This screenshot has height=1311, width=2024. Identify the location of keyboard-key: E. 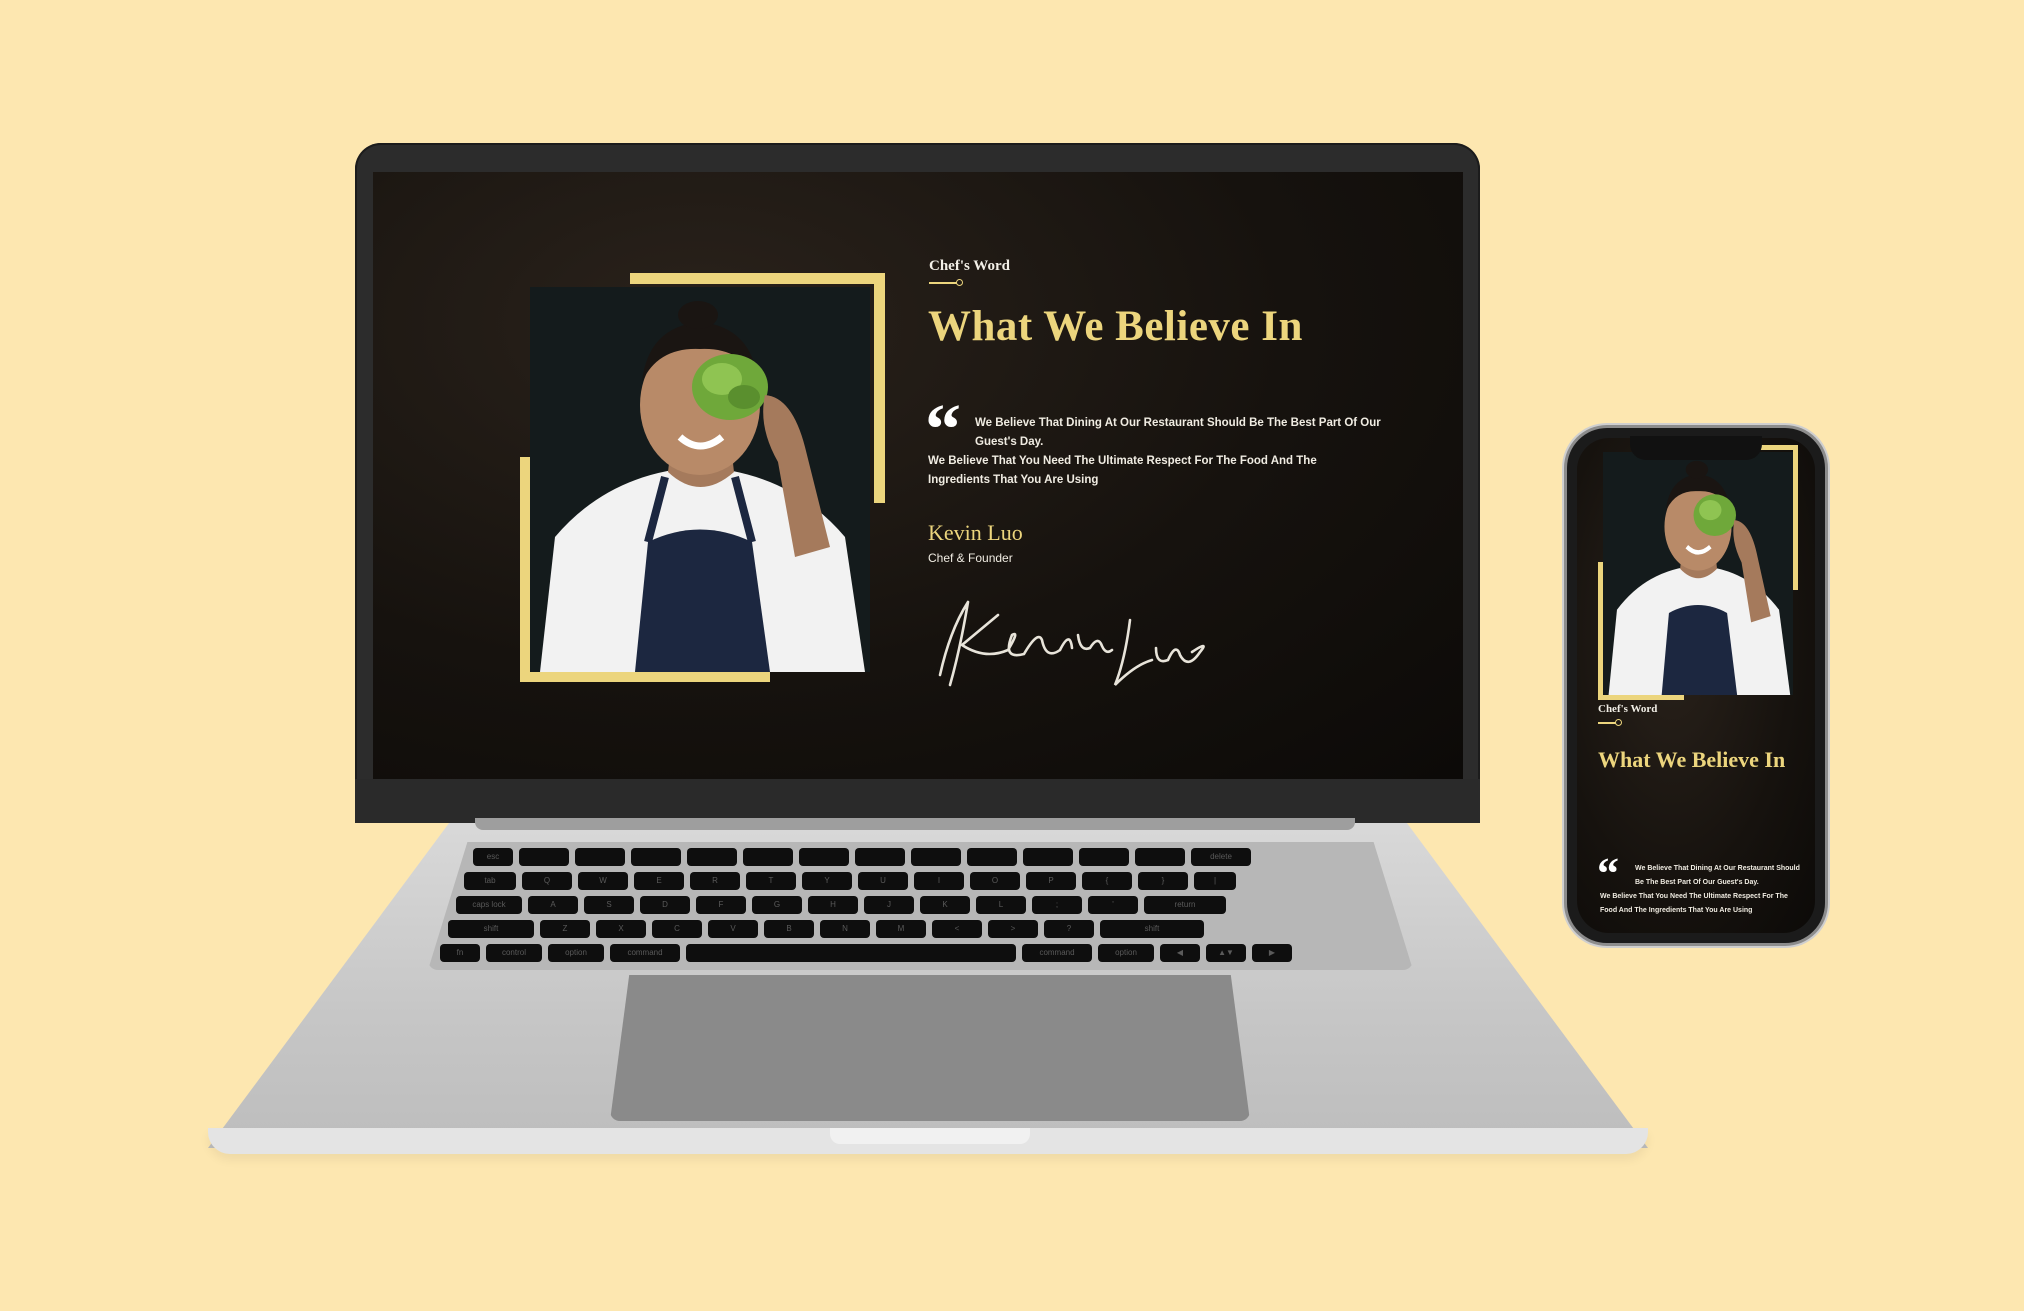
(659, 881).